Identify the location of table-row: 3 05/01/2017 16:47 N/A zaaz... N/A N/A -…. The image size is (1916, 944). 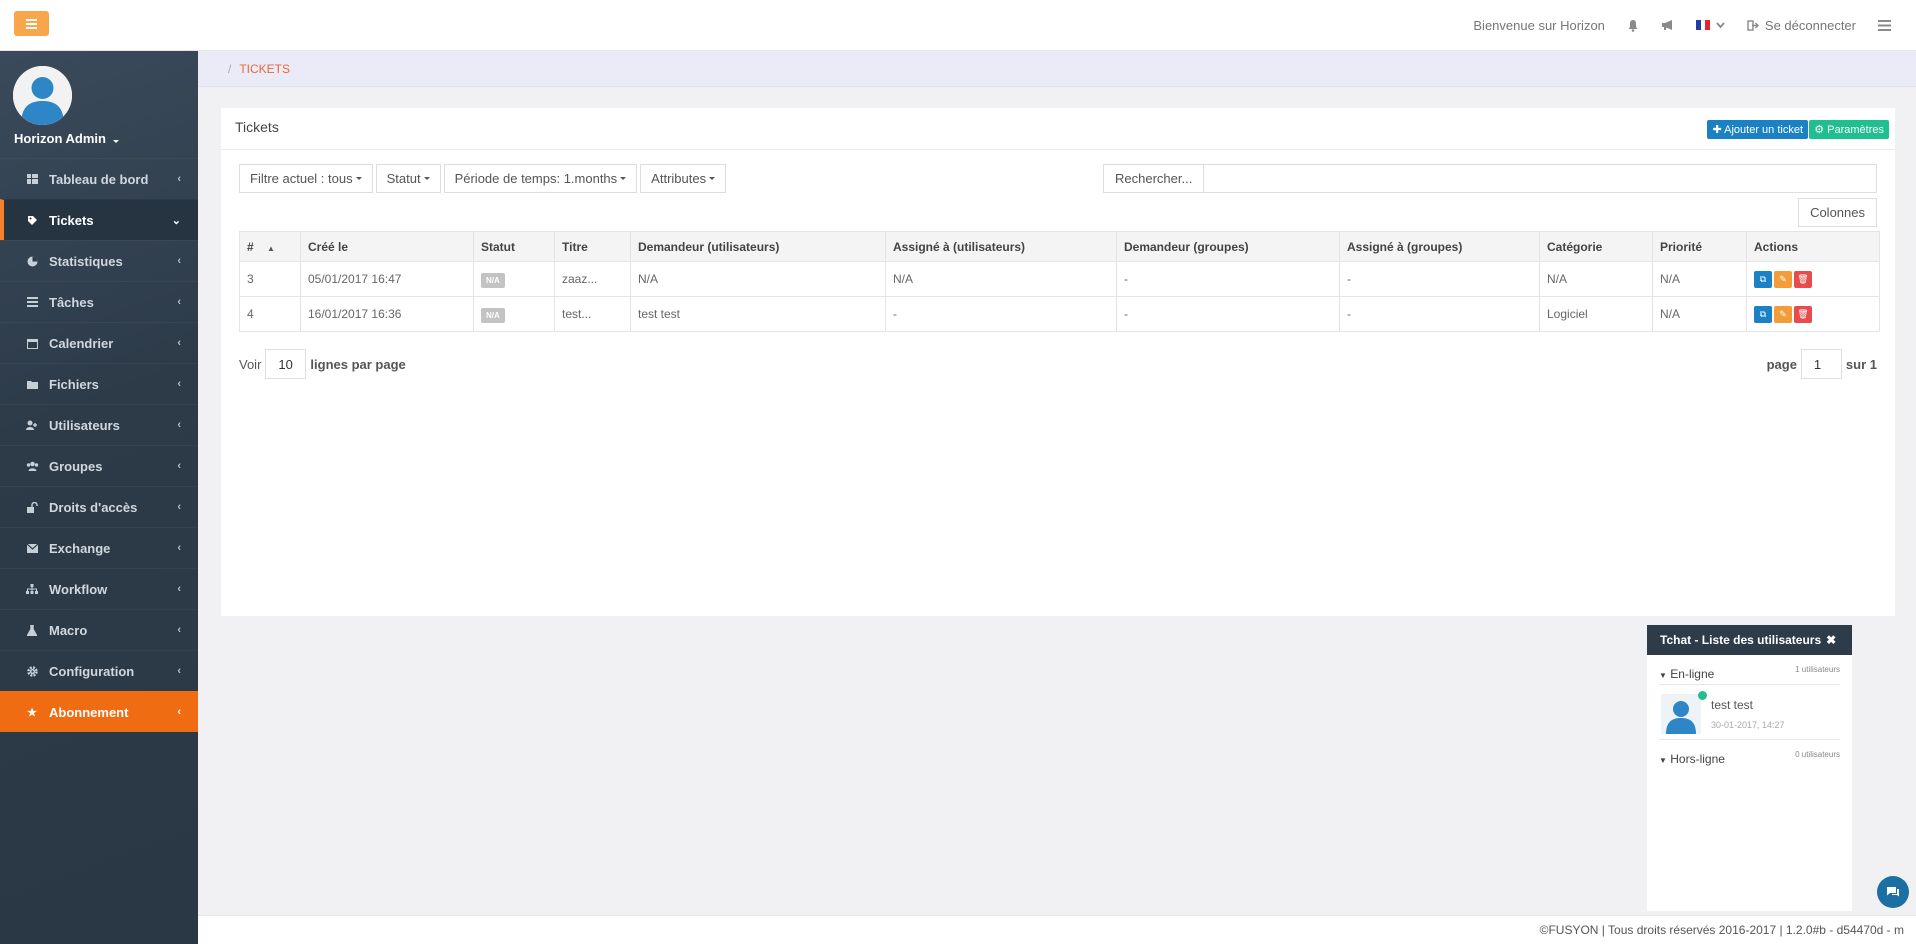
(1059, 279).